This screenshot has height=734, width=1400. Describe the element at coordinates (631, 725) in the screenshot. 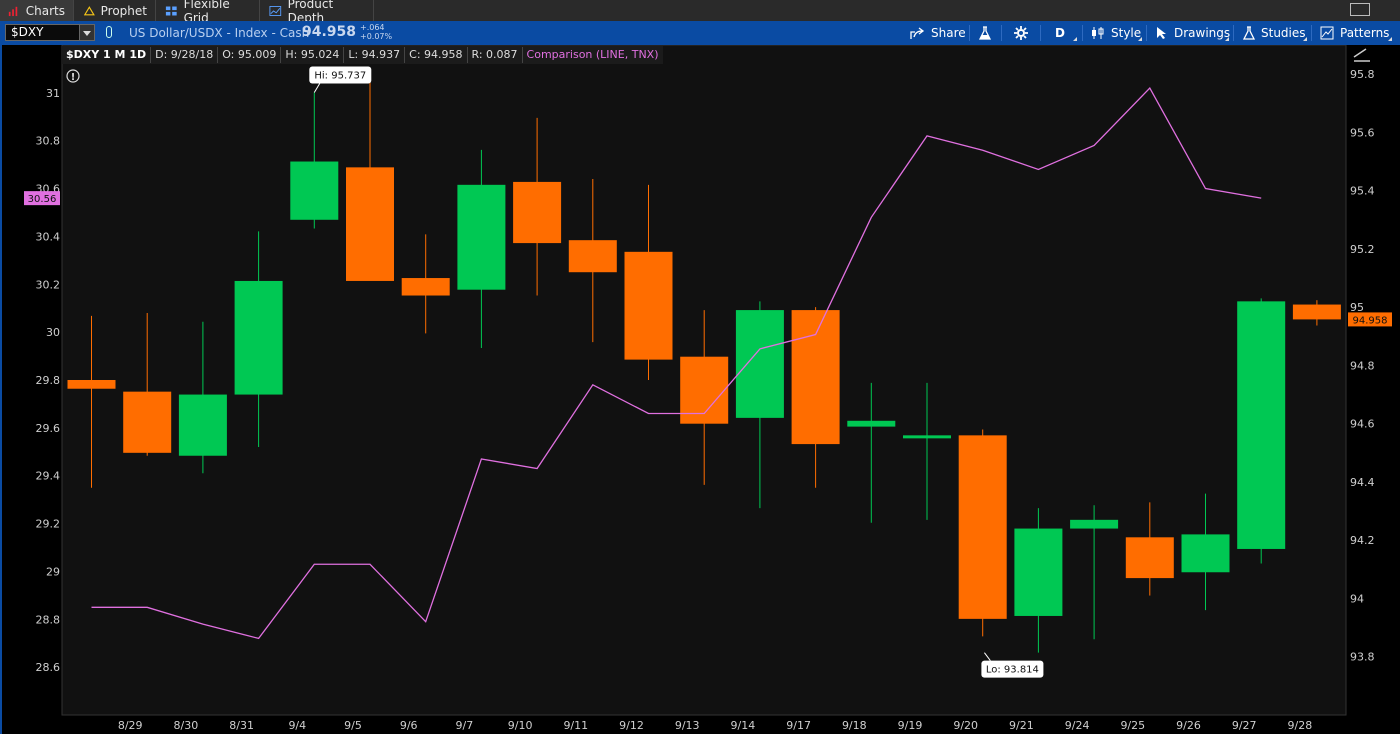

I see `x-axis-tick: 9/12` at that location.